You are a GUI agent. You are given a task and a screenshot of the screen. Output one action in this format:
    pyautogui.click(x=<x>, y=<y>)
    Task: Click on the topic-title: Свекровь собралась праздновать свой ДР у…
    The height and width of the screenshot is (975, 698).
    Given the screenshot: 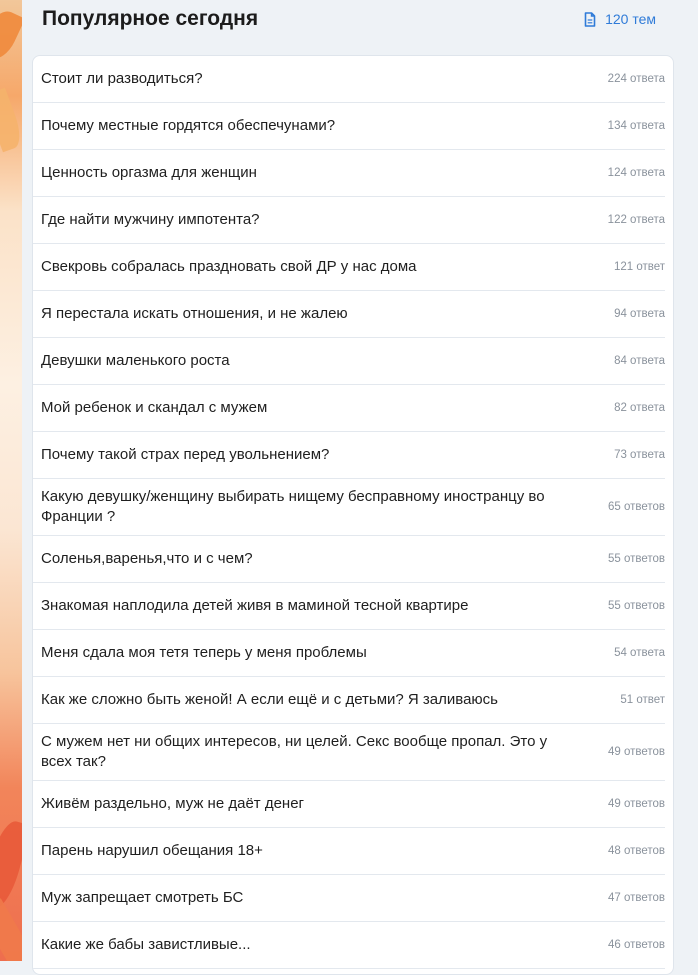 What is the action you would take?
    pyautogui.click(x=312, y=267)
    